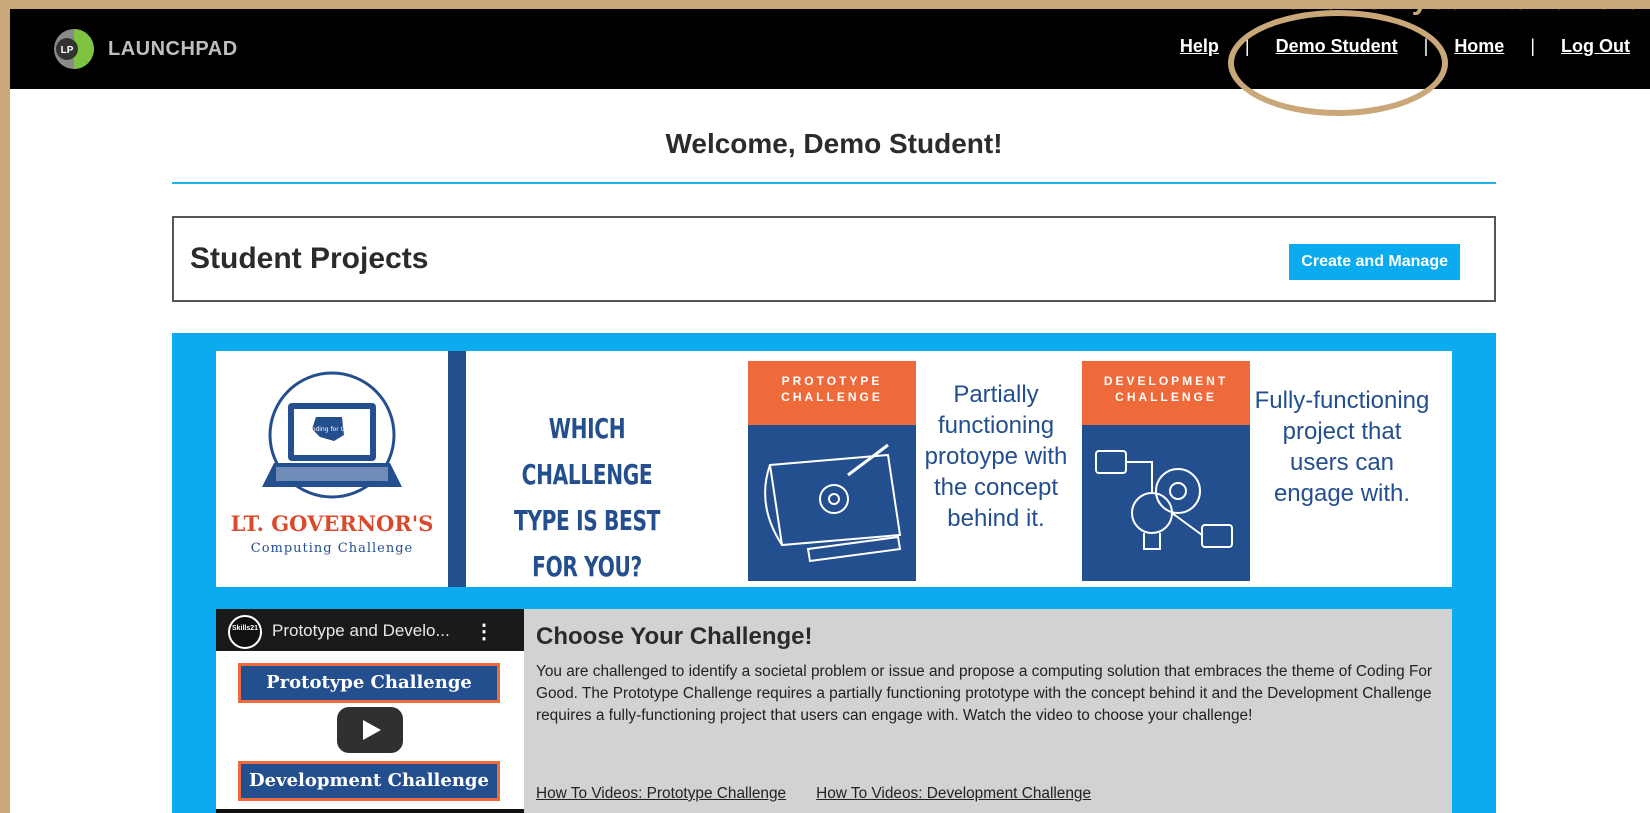 This screenshot has height=813, width=1650. I want to click on student-projects-box: Student Projects Create and Manage, so click(834, 259).